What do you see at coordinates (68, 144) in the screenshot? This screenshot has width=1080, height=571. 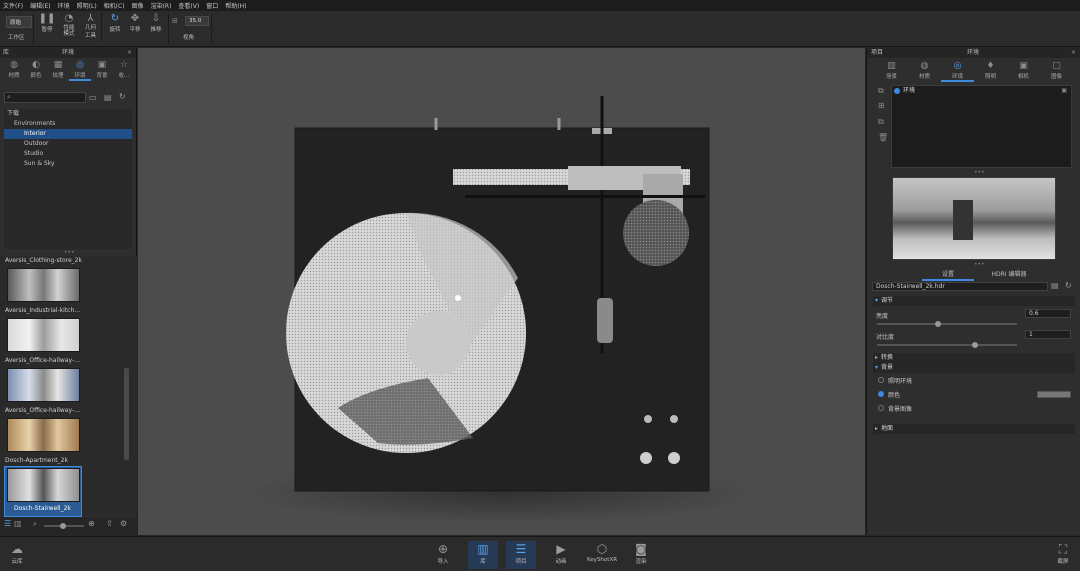 I see `tree-item-outdoor: Outdoor` at bounding box center [68, 144].